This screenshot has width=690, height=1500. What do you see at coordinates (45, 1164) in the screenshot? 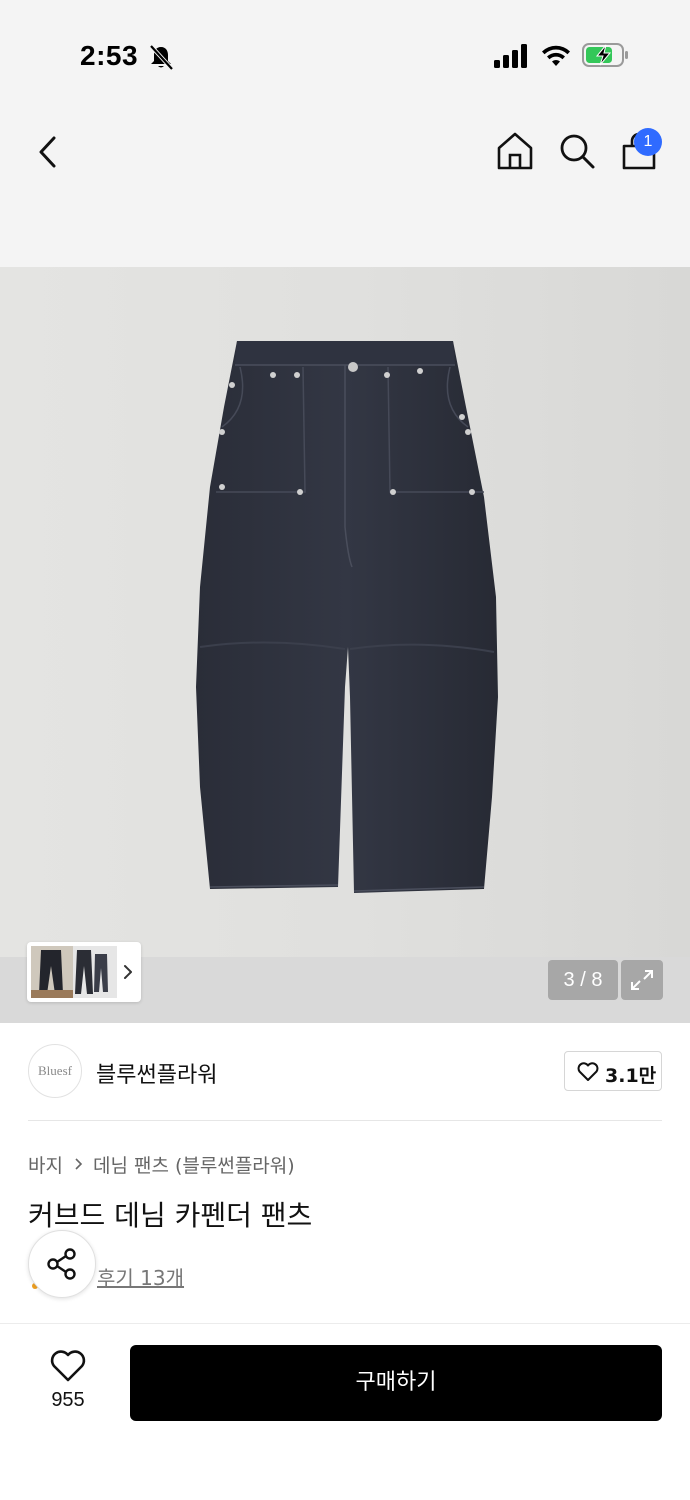
I see `breadcrumb-category: 바지` at bounding box center [45, 1164].